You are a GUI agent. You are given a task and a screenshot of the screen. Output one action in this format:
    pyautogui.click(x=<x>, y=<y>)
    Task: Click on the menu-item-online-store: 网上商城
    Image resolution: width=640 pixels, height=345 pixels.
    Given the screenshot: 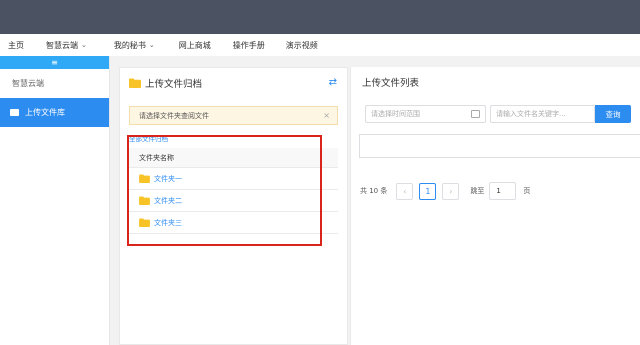 What is the action you would take?
    pyautogui.click(x=195, y=45)
    